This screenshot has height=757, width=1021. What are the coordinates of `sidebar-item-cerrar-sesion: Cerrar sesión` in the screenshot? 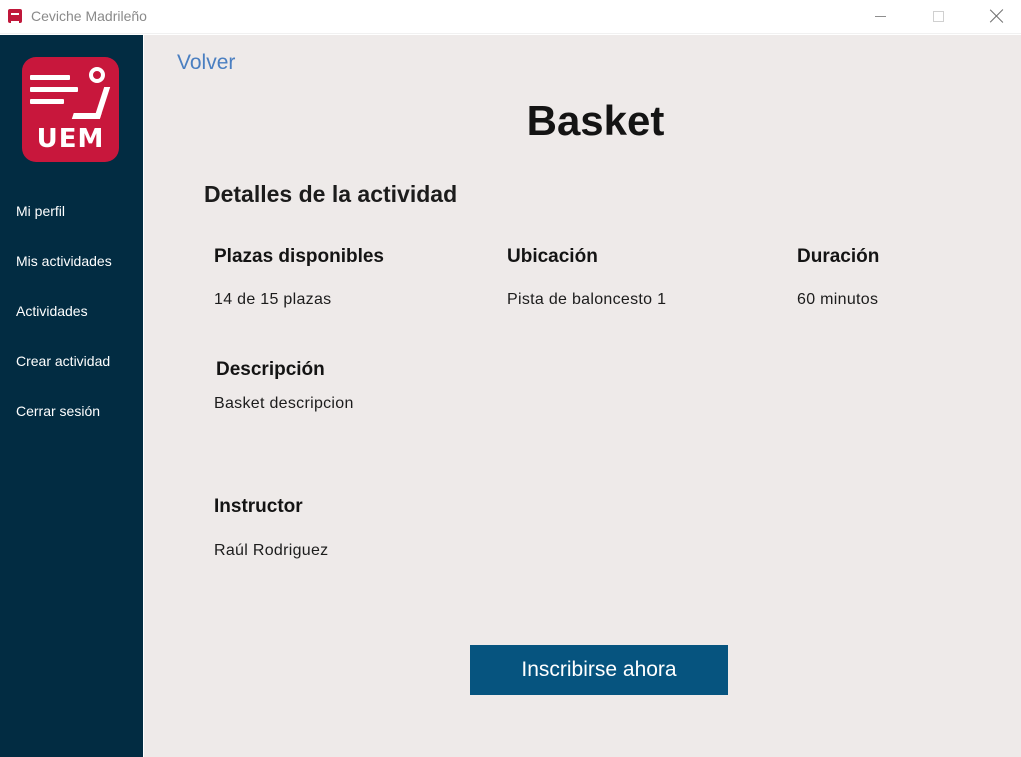 It's located at (58, 411).